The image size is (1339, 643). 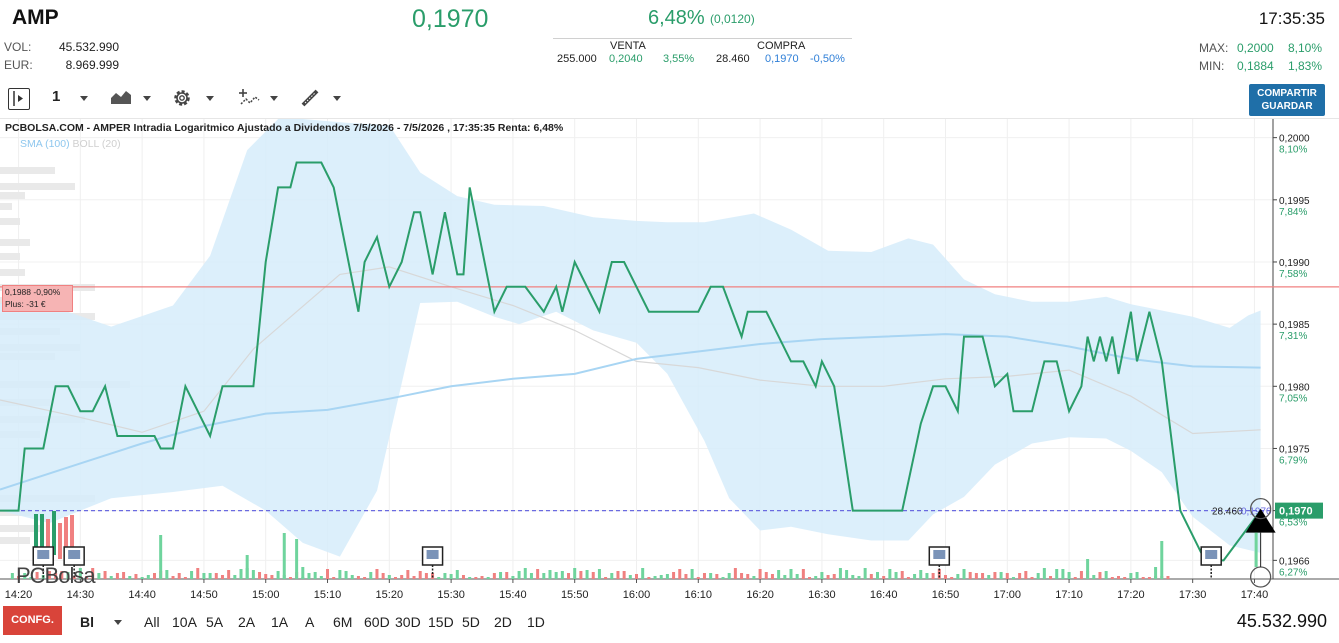 I want to click on interval-chevron-down-icon, so click(x=84, y=98).